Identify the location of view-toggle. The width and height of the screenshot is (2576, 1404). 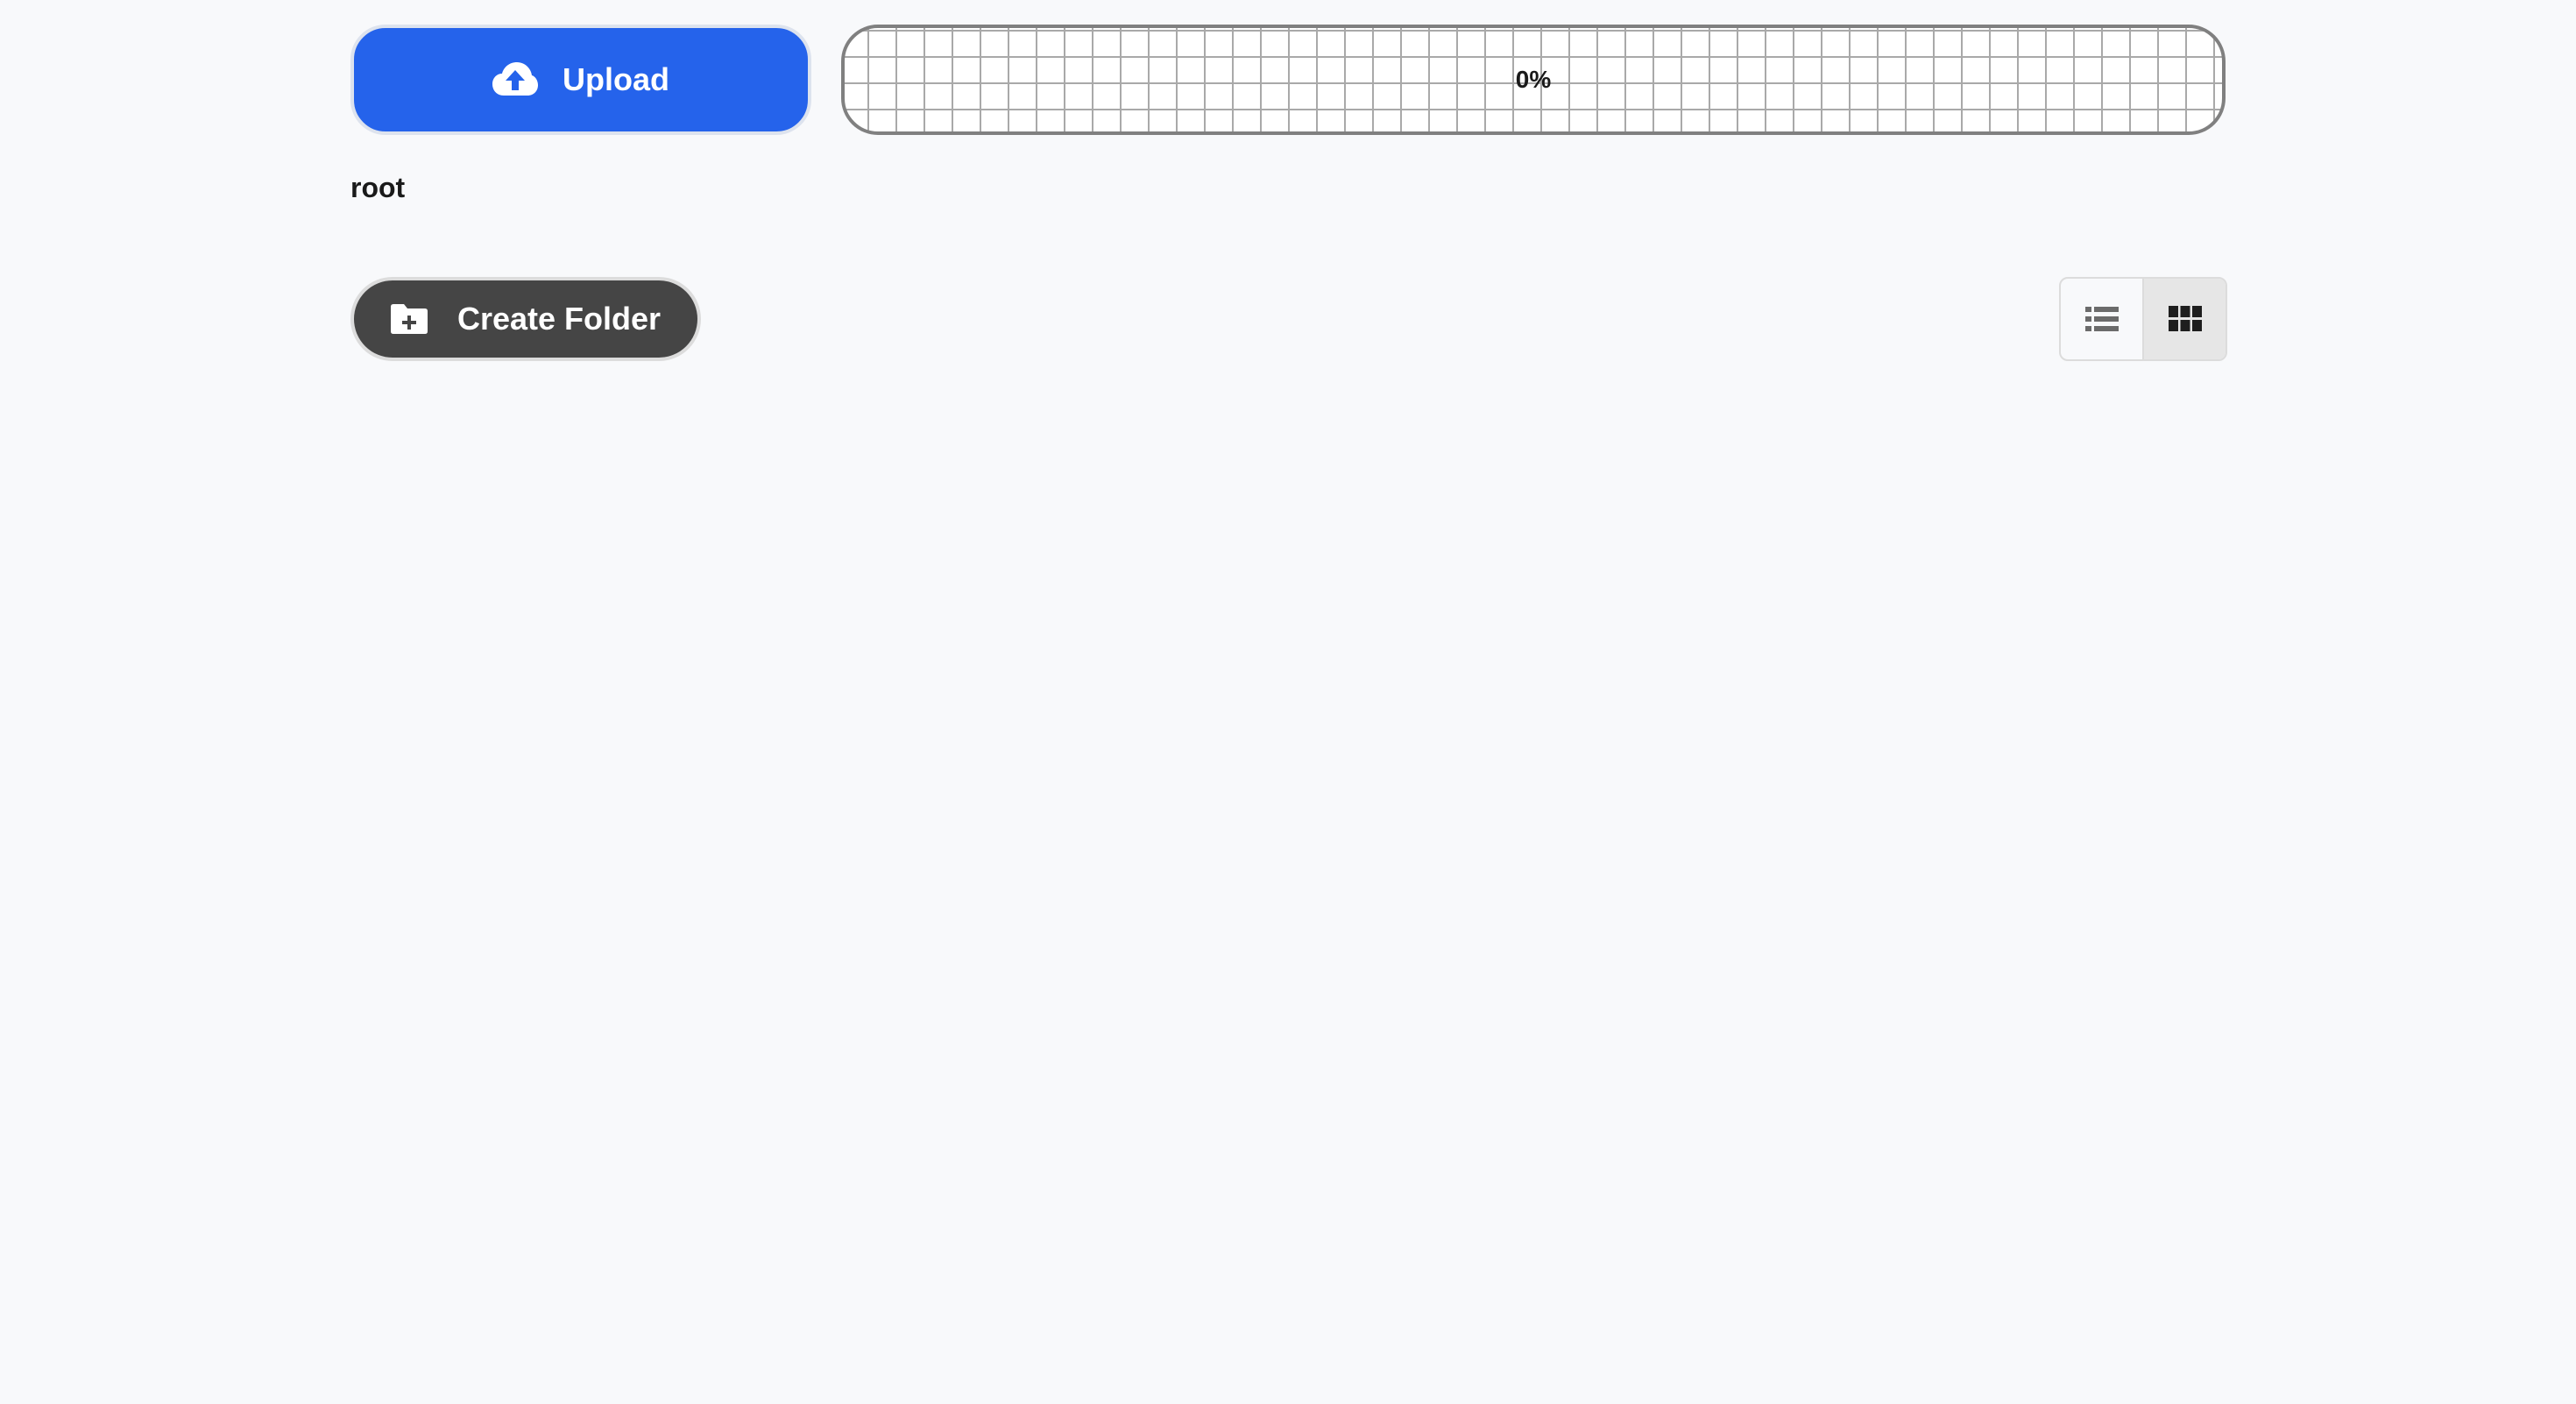
(2143, 319).